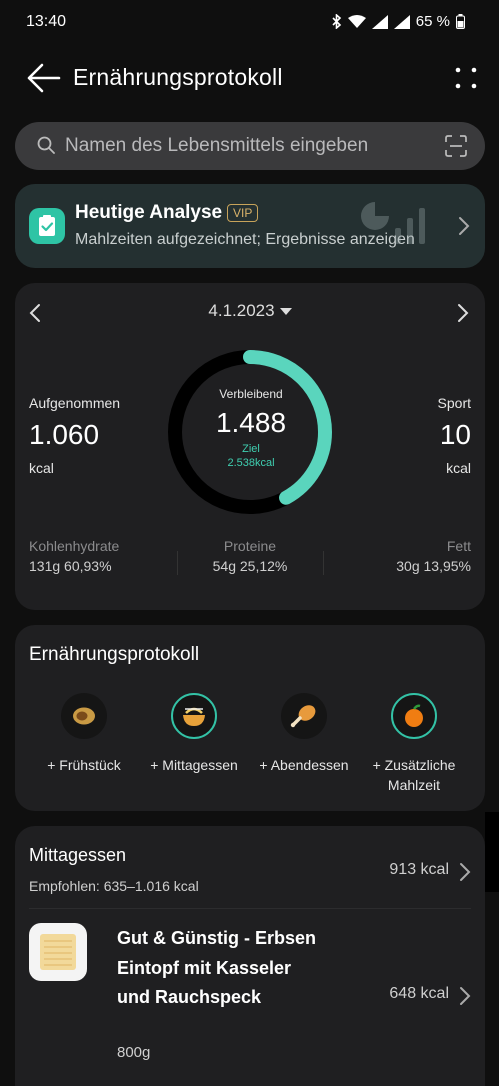  I want to click on remaining-value: 1.488, so click(251, 422).